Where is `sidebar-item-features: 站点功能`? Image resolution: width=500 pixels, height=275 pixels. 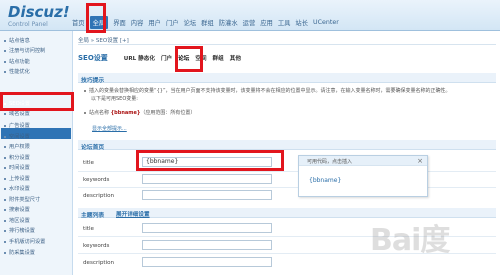 sidebar-item-features: 站点功能 is located at coordinates (17, 61).